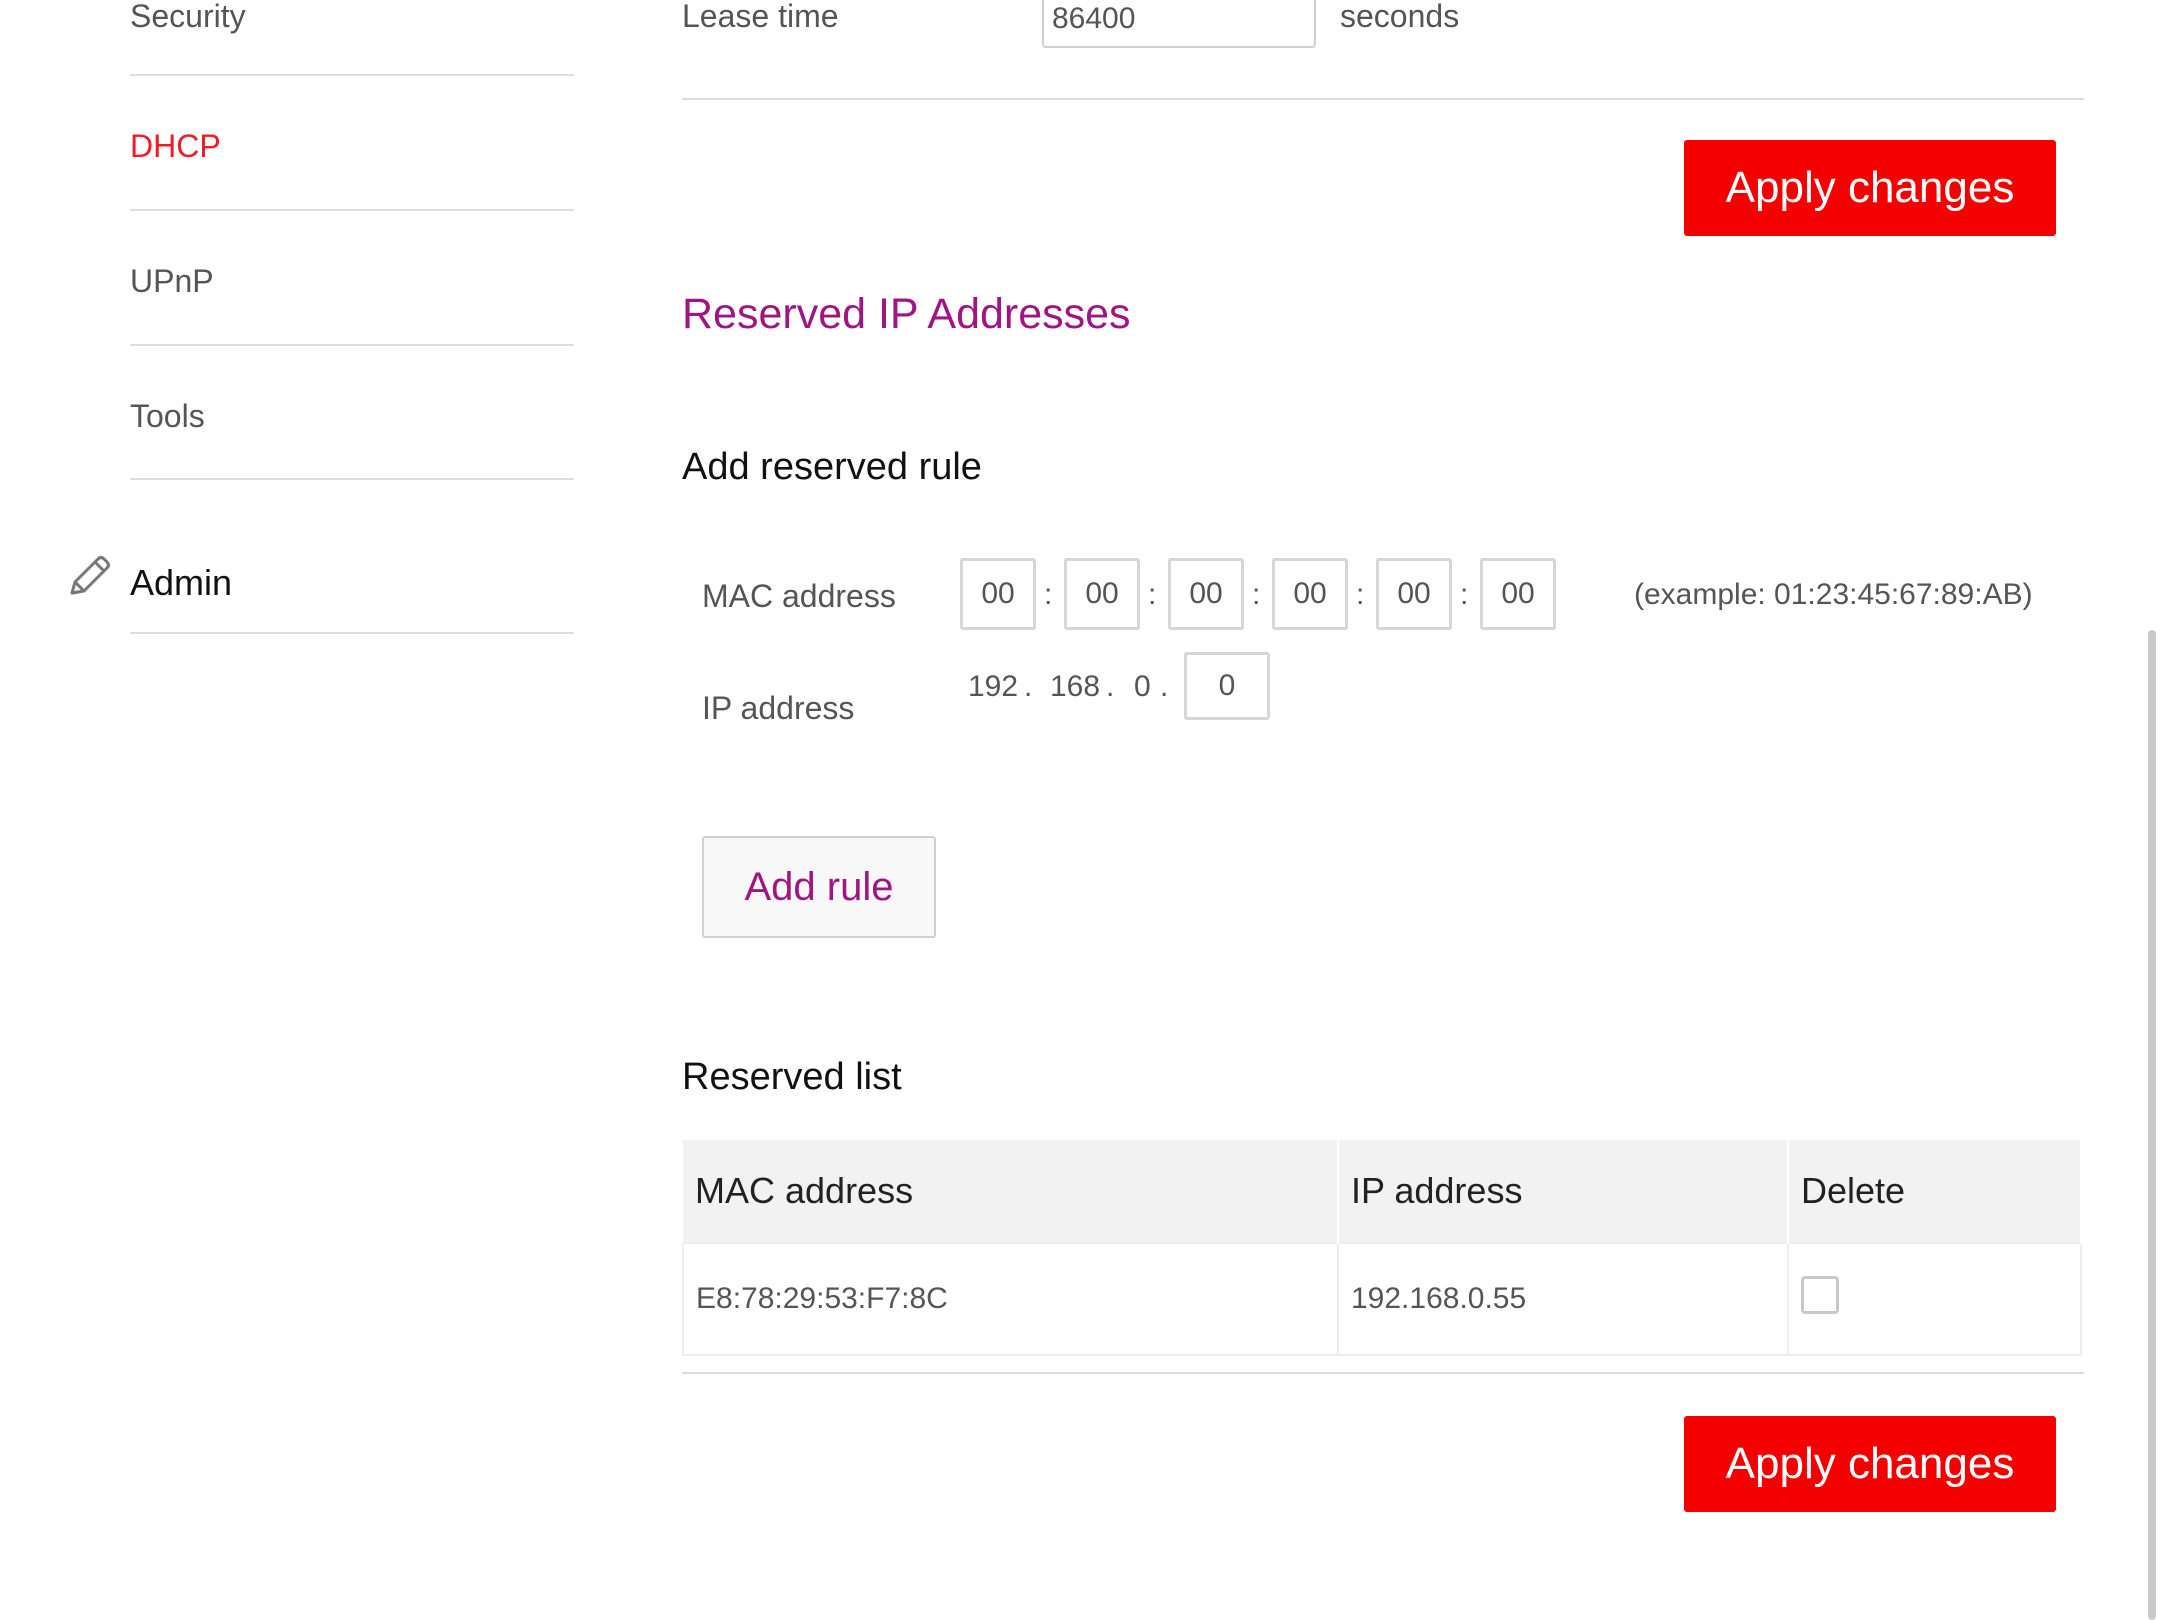  What do you see at coordinates (998, 594) in the screenshot?
I see `mac-octet-1-input` at bounding box center [998, 594].